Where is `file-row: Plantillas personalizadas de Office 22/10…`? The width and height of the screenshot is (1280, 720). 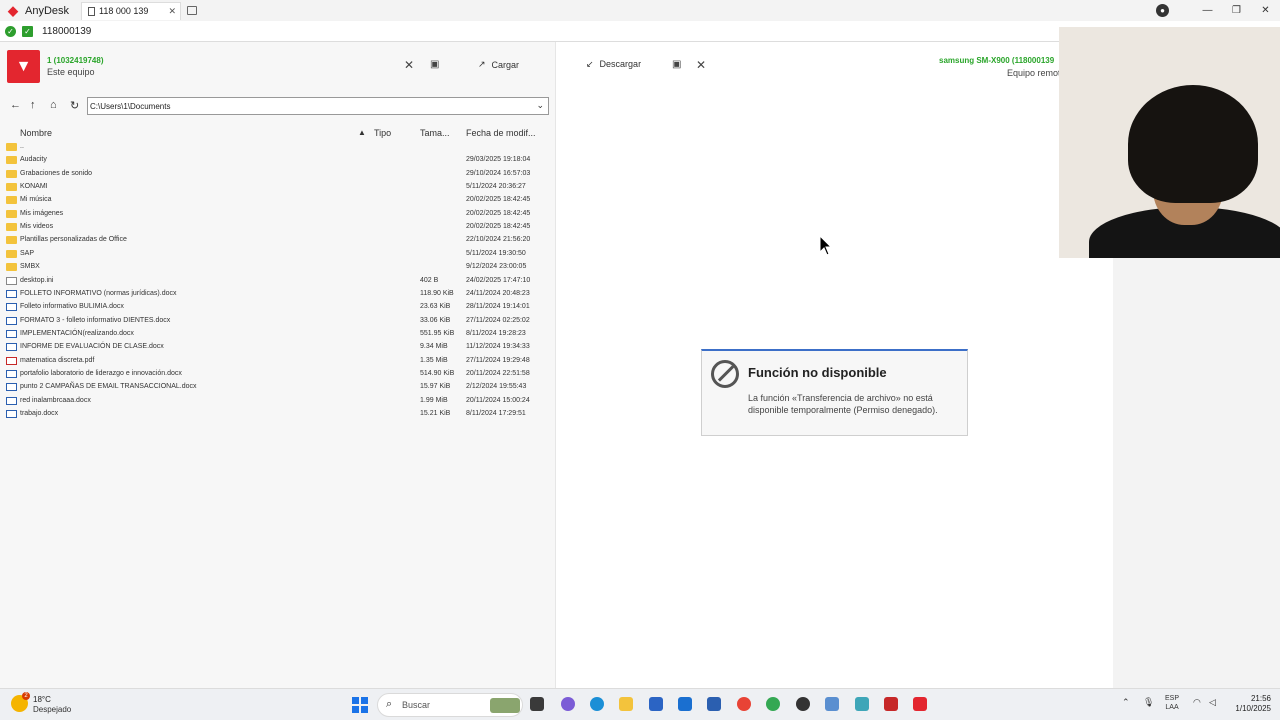
file-row: Plantillas personalizadas de Office 22/10… is located at coordinates (278, 240).